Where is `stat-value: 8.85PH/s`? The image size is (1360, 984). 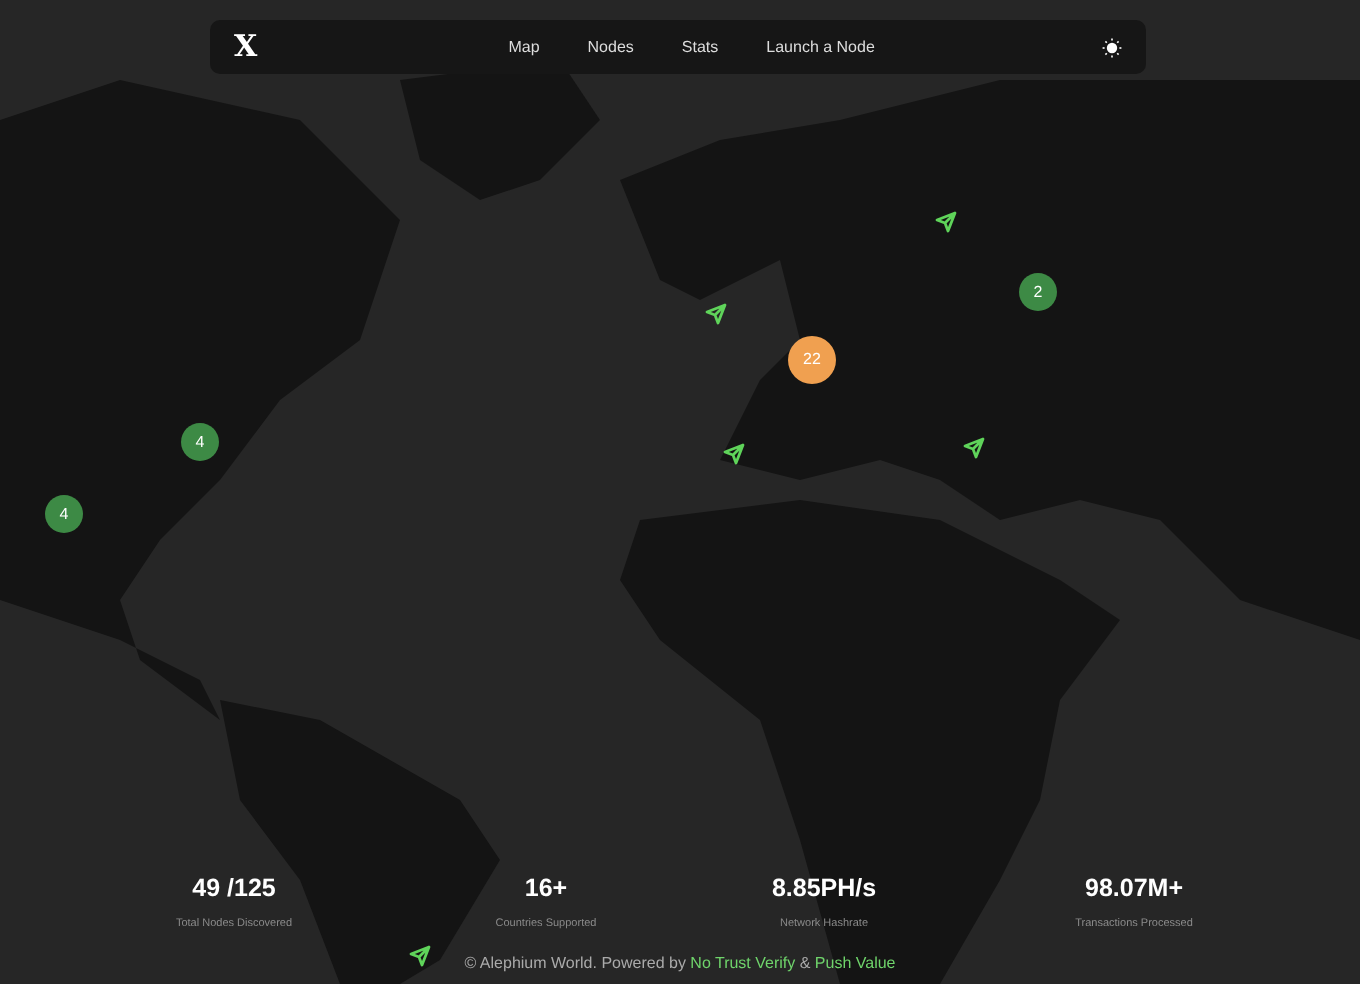 stat-value: 8.85PH/s is located at coordinates (824, 889).